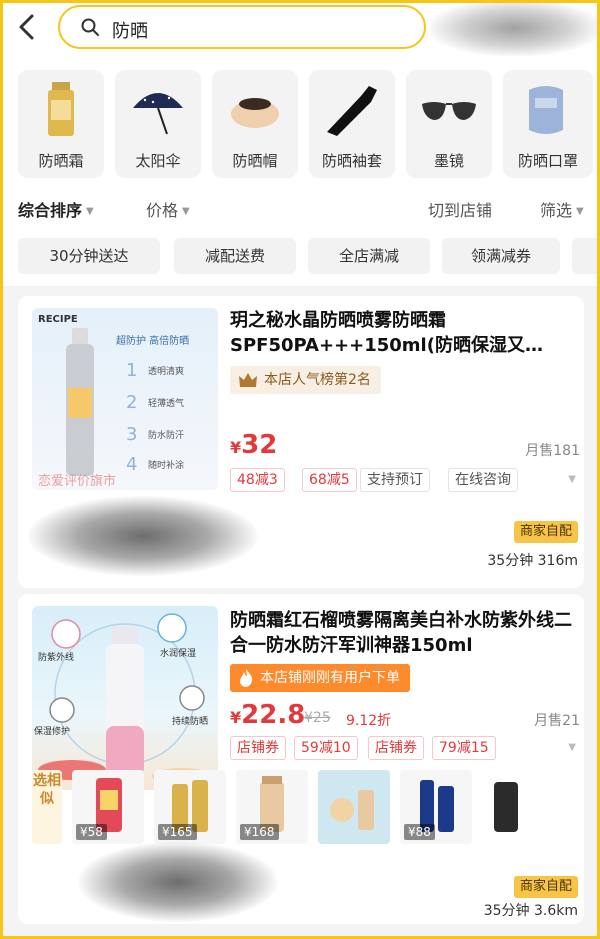 This screenshot has height=939, width=600. I want to click on monthly-sales: 月售181, so click(552, 451).